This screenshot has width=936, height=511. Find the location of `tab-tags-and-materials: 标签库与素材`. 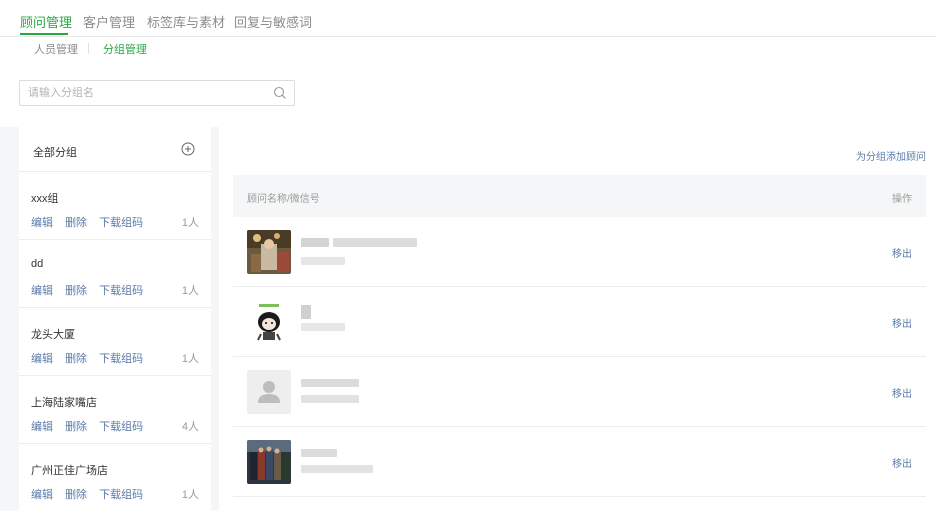

tab-tags-and-materials: 标签库与素材 is located at coordinates (186, 21).